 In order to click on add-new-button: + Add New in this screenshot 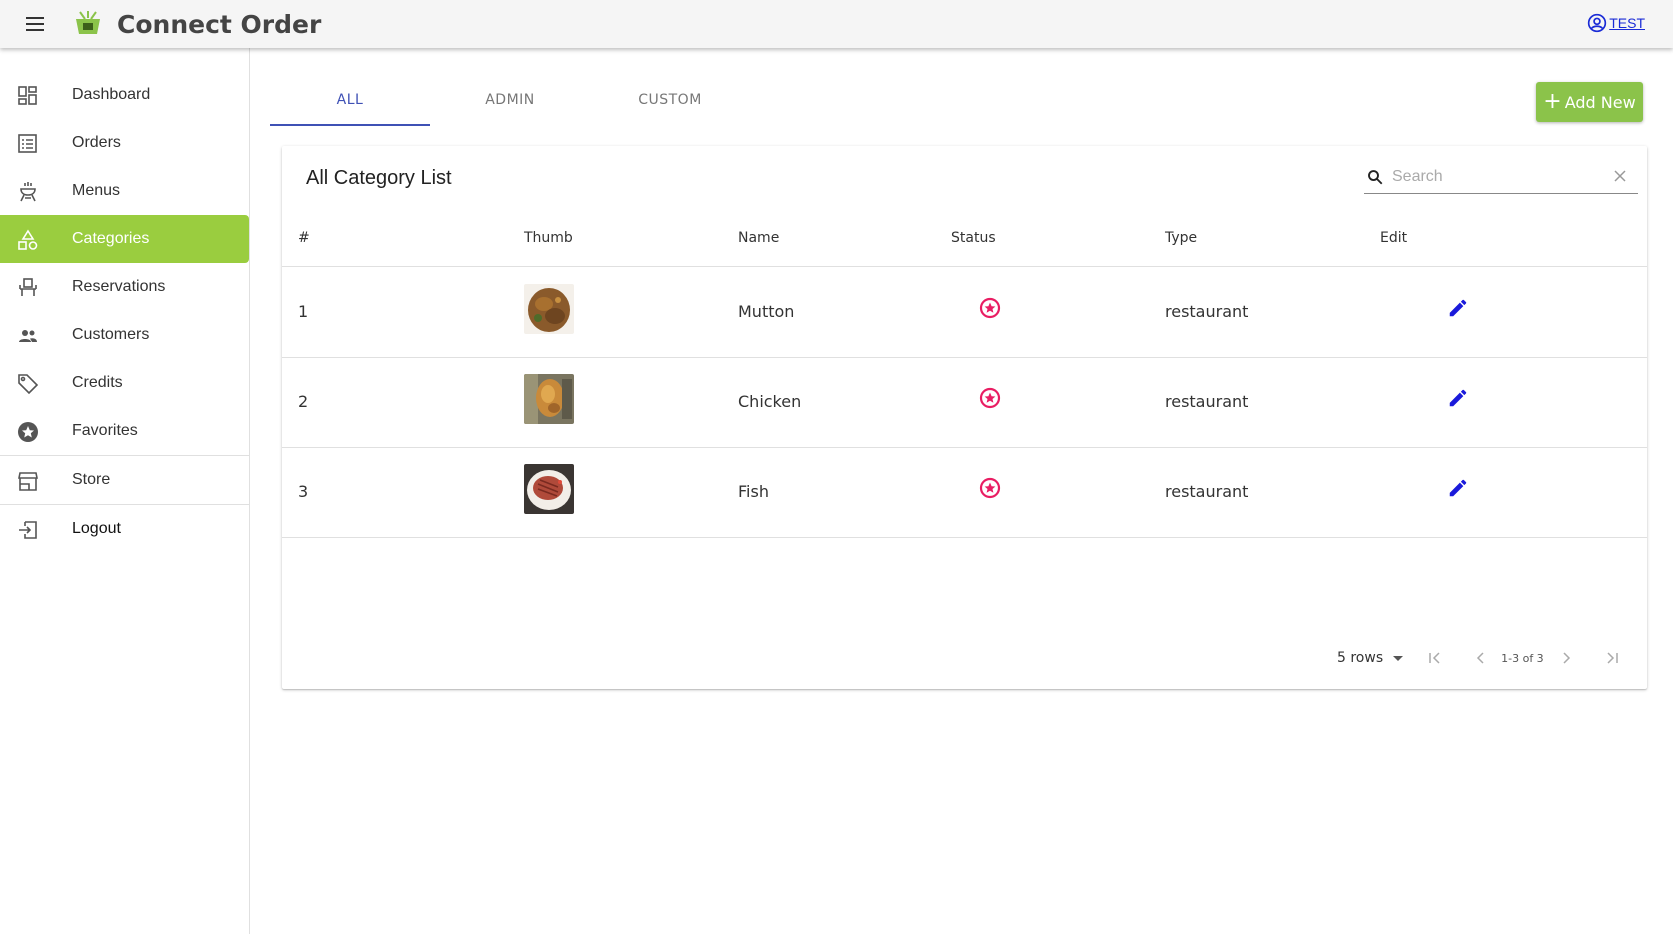, I will do `click(1589, 102)`.